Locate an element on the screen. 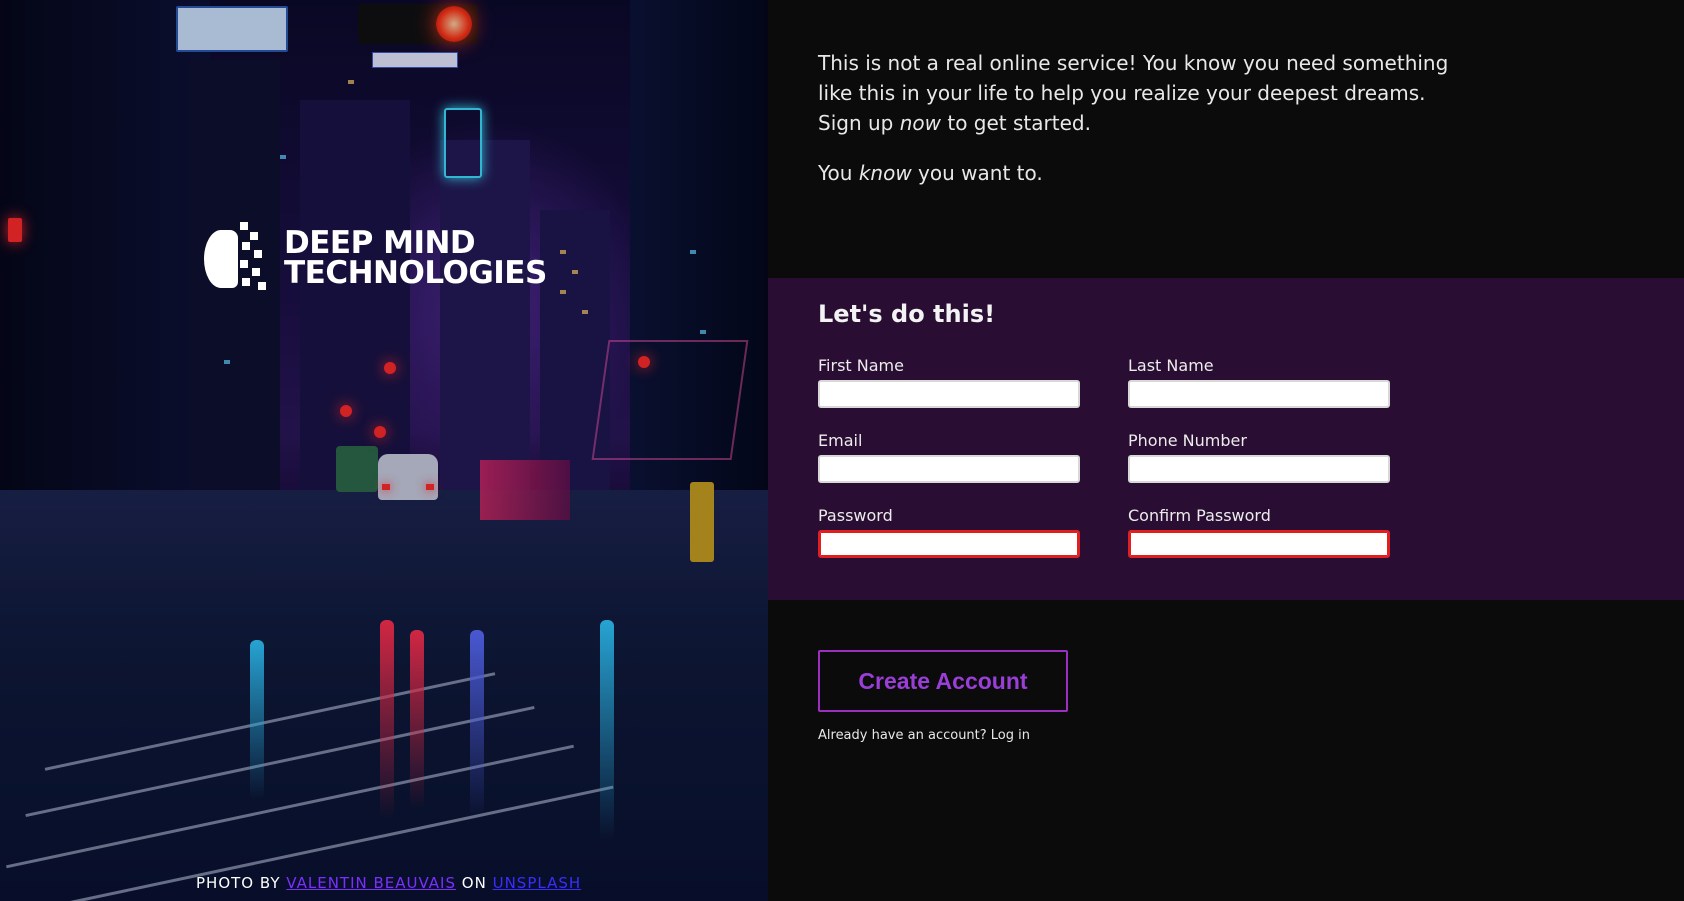  form-title: Let's do this! is located at coordinates (907, 314).